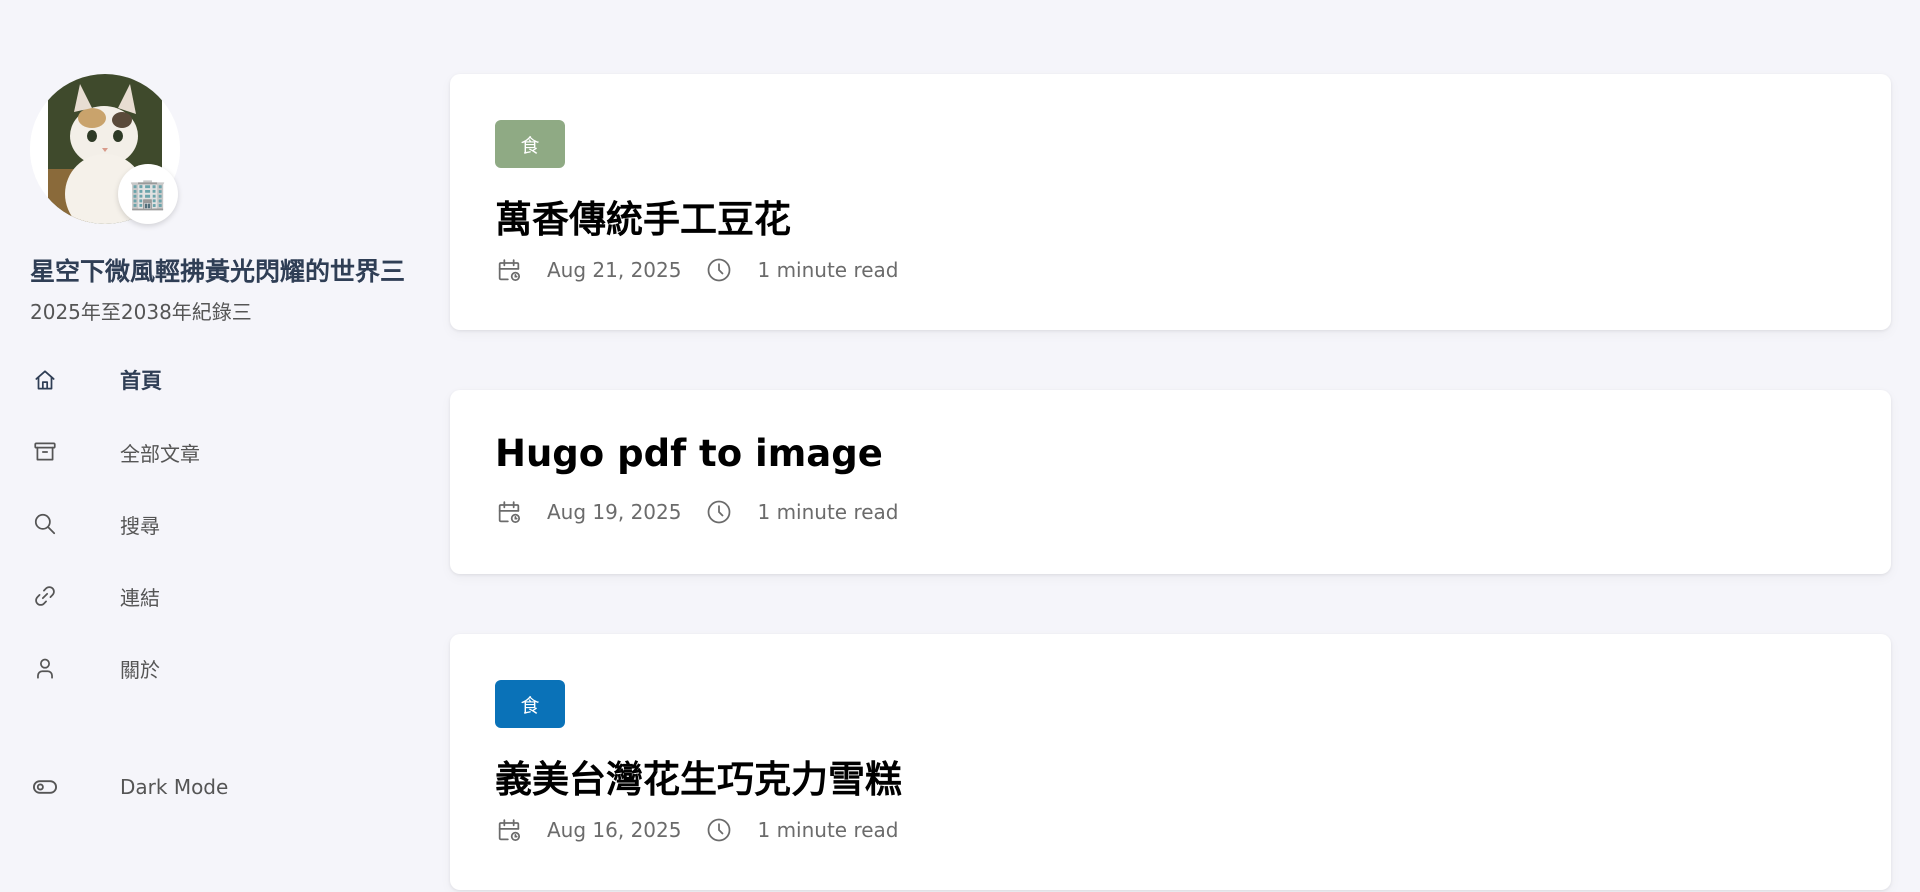 Image resolution: width=1920 pixels, height=892 pixels. Describe the element at coordinates (140, 597) in the screenshot. I see `menu-item-label: 連結` at that location.